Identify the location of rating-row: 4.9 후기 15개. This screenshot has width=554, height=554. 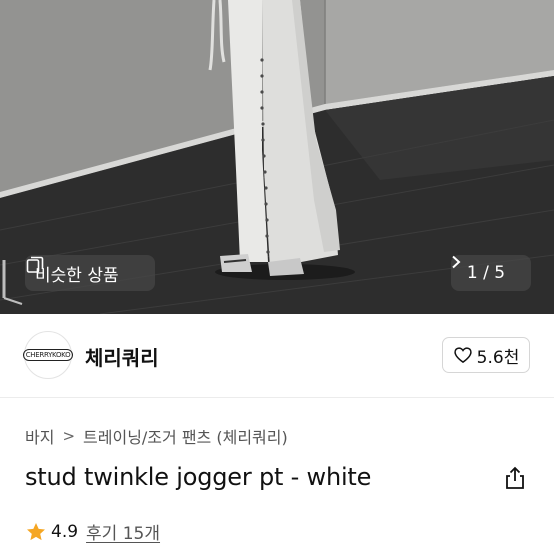
(92, 531).